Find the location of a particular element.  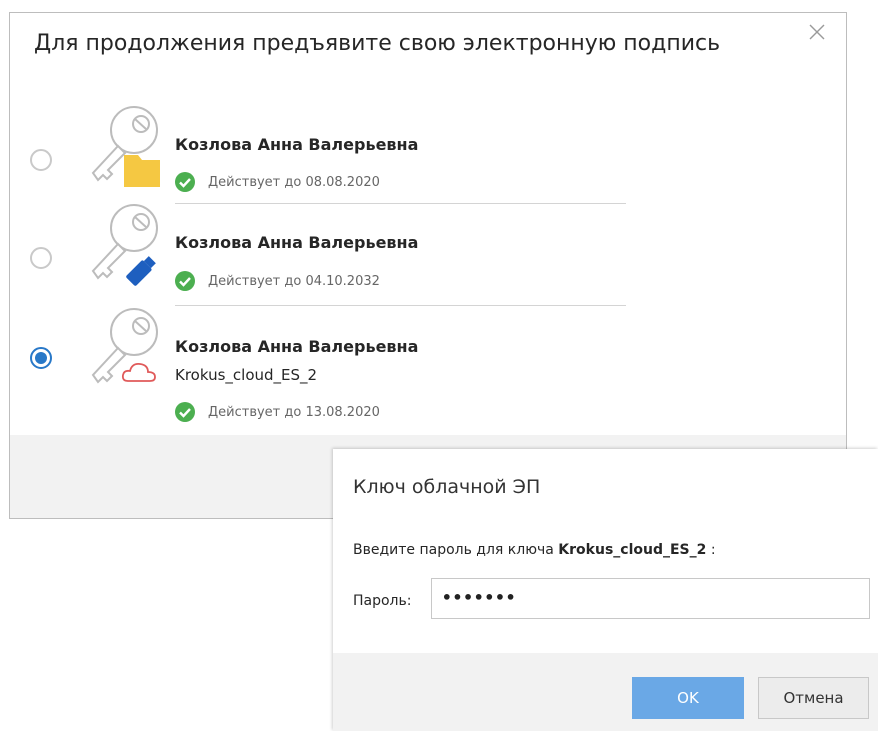

prompt-key-name: Krokus_cloud_ES_2 is located at coordinates (632, 550).